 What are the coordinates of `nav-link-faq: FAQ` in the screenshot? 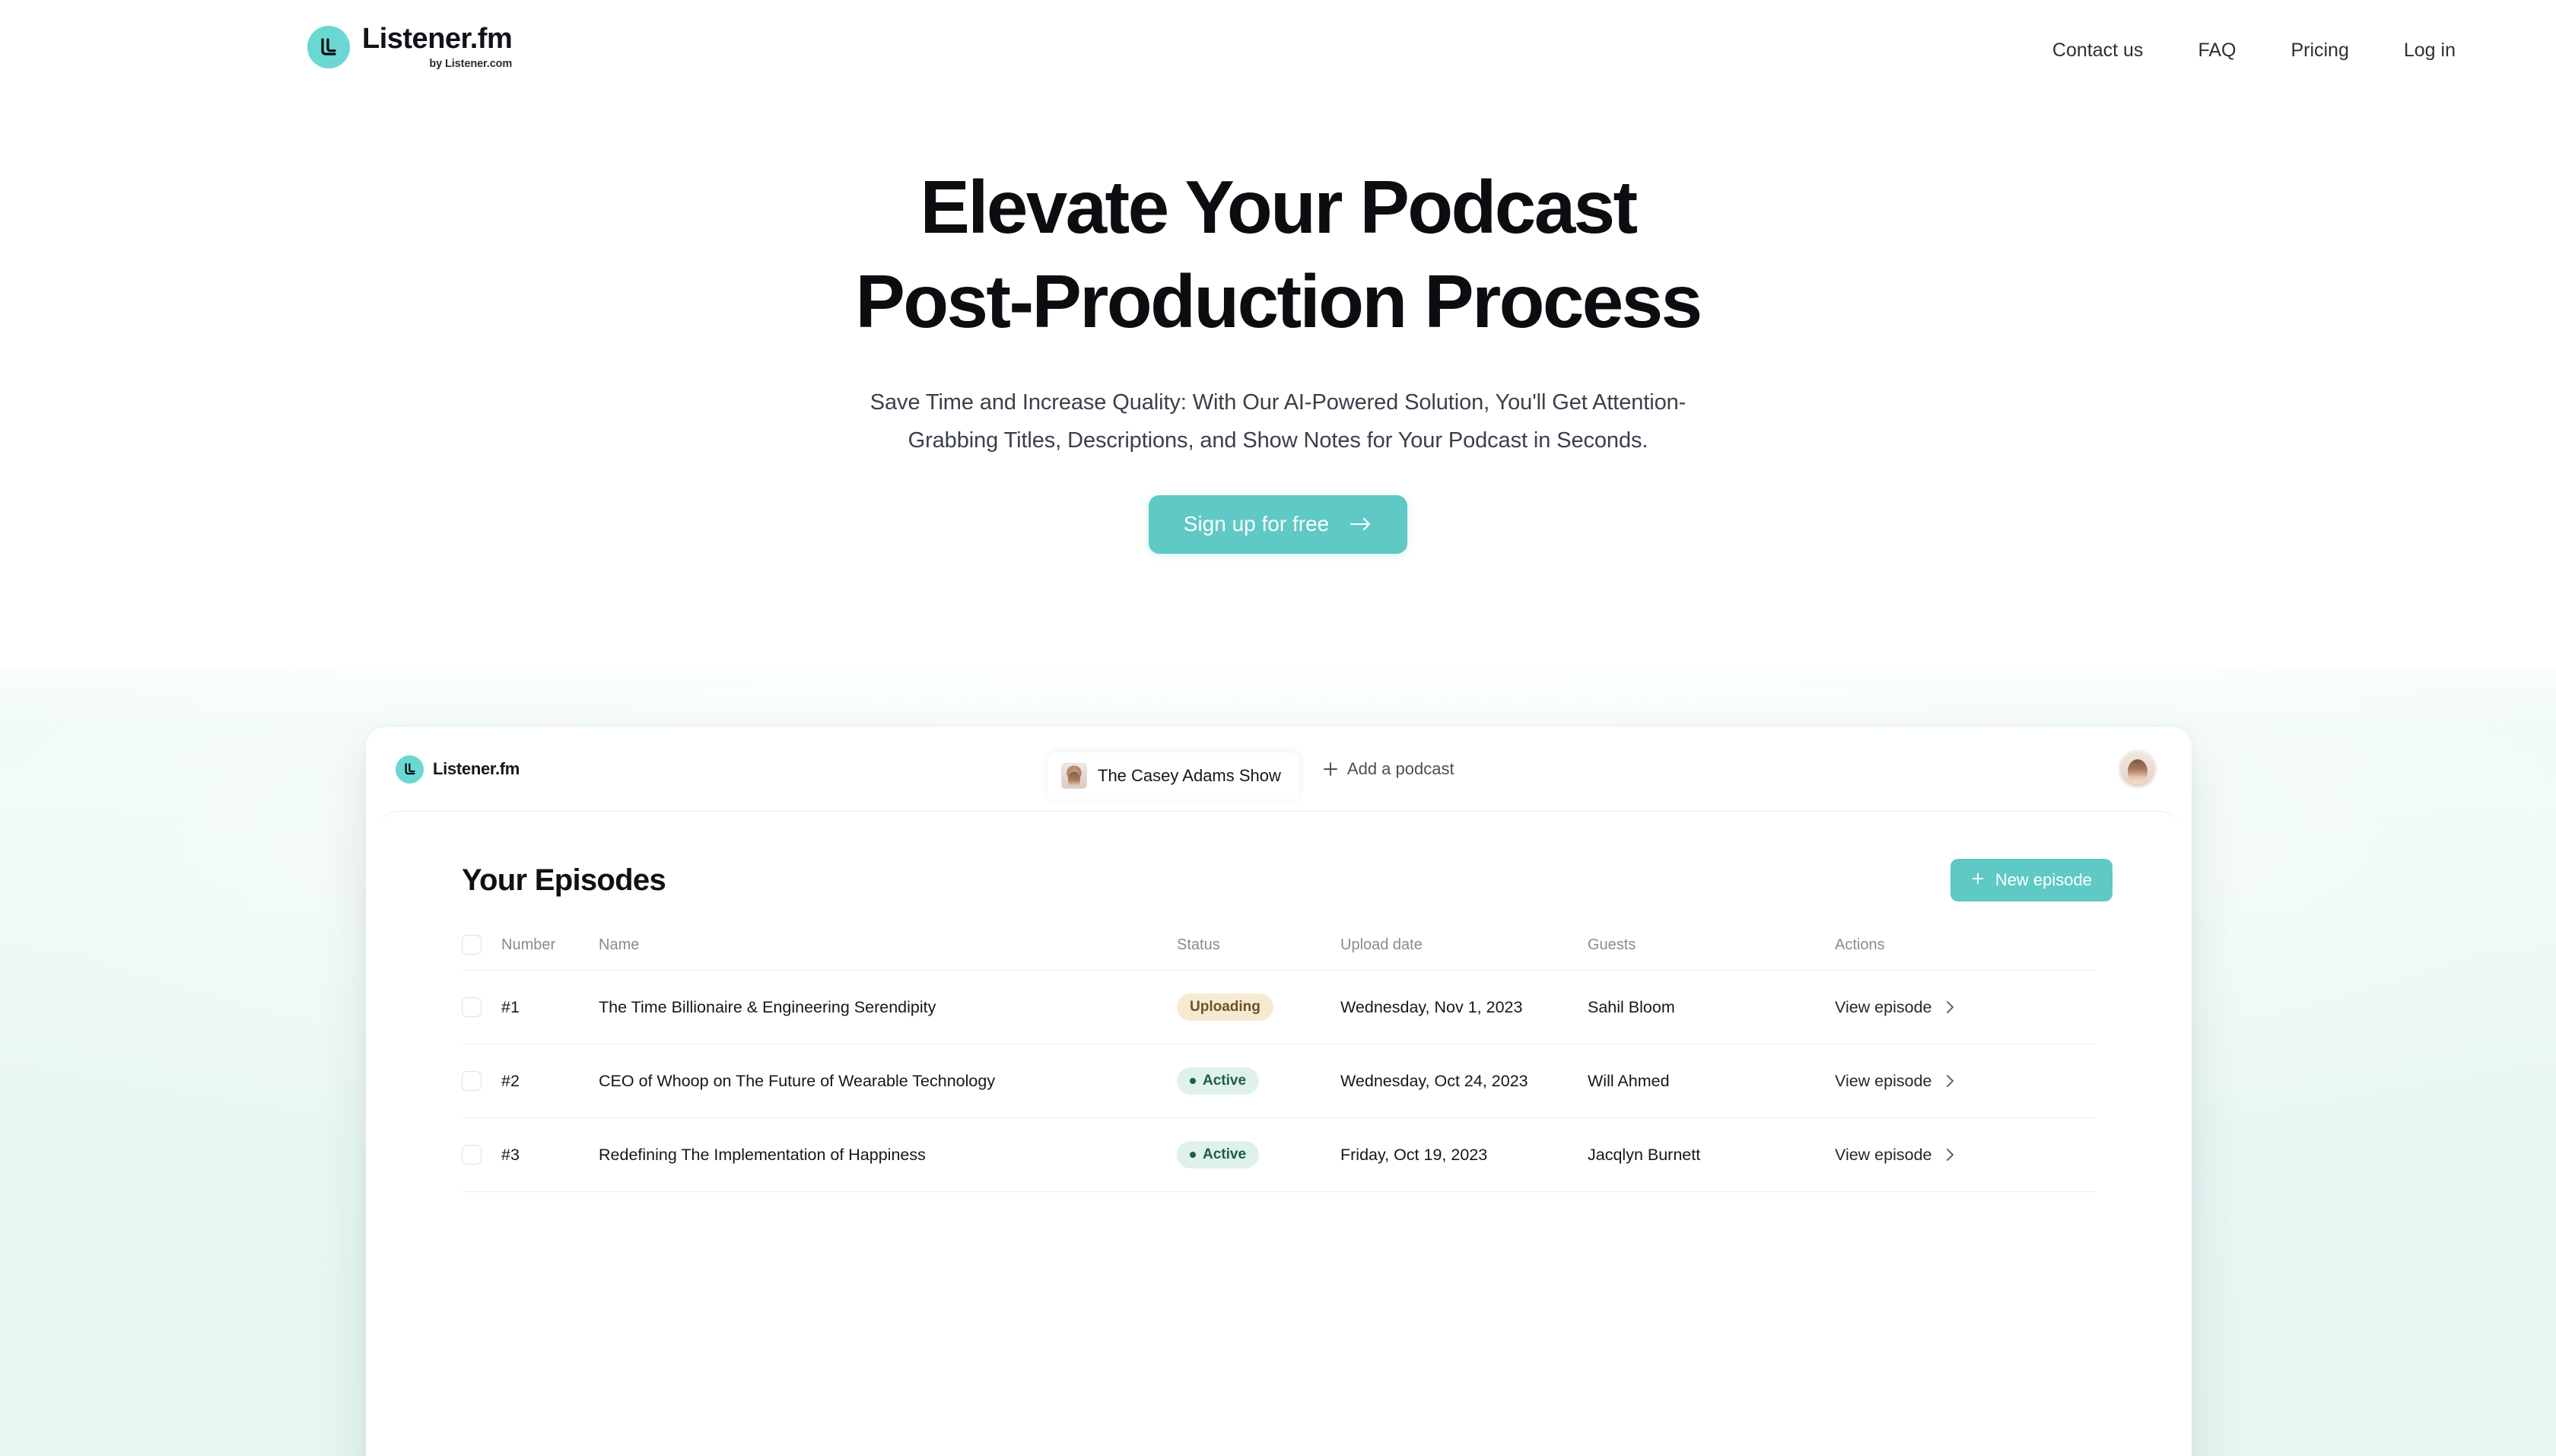 It's located at (2216, 51).